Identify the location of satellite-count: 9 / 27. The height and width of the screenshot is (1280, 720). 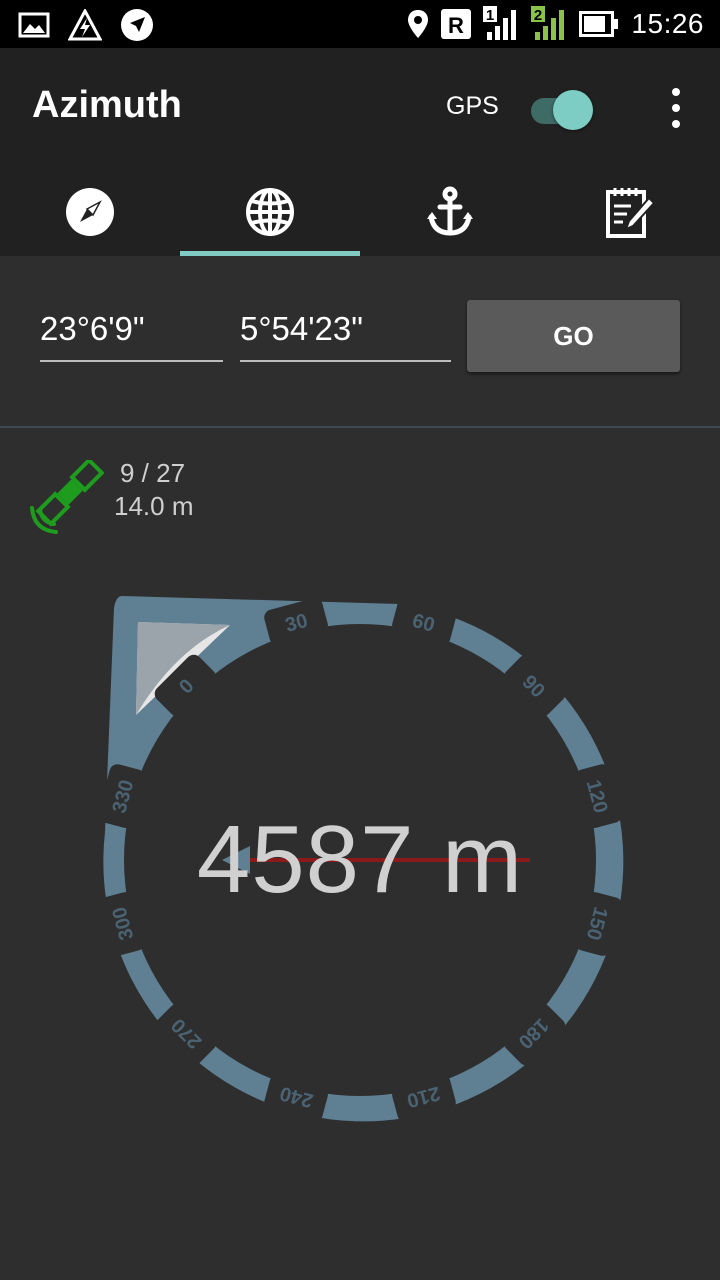
(153, 473).